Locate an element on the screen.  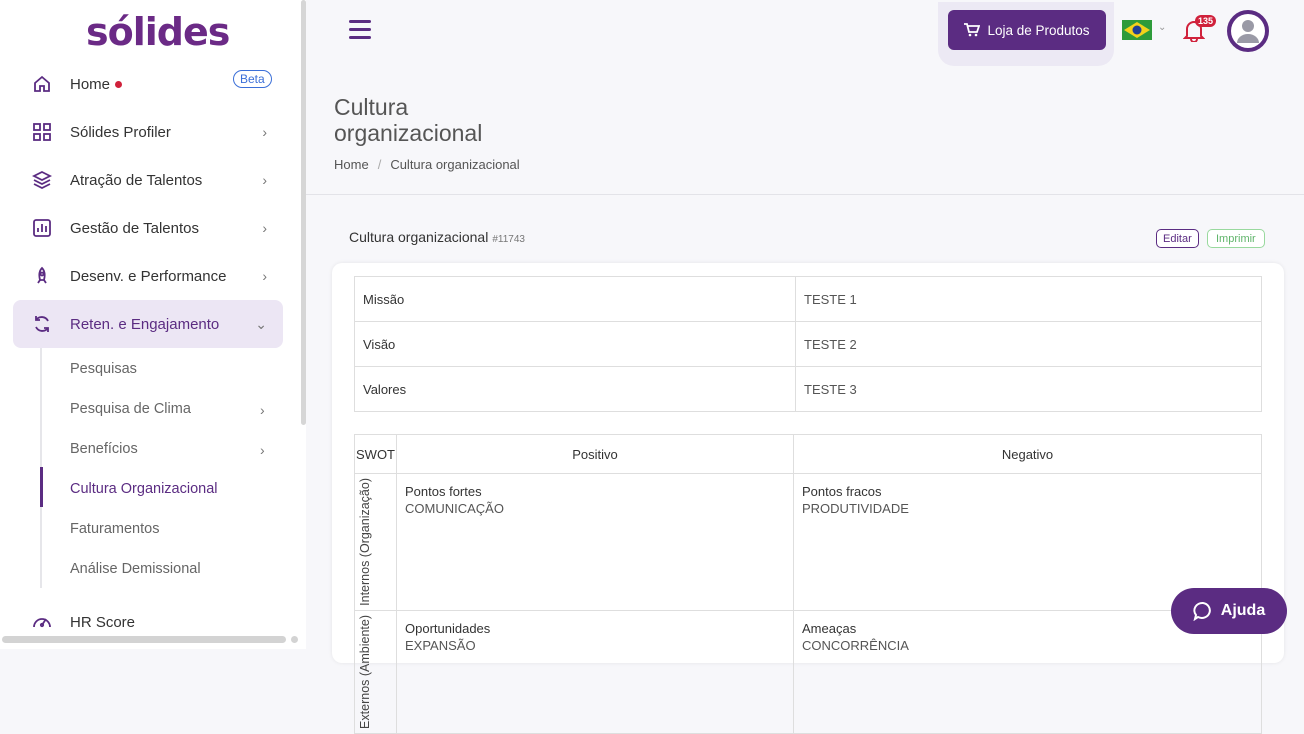
beta-badge: Beta is located at coordinates (252, 79).